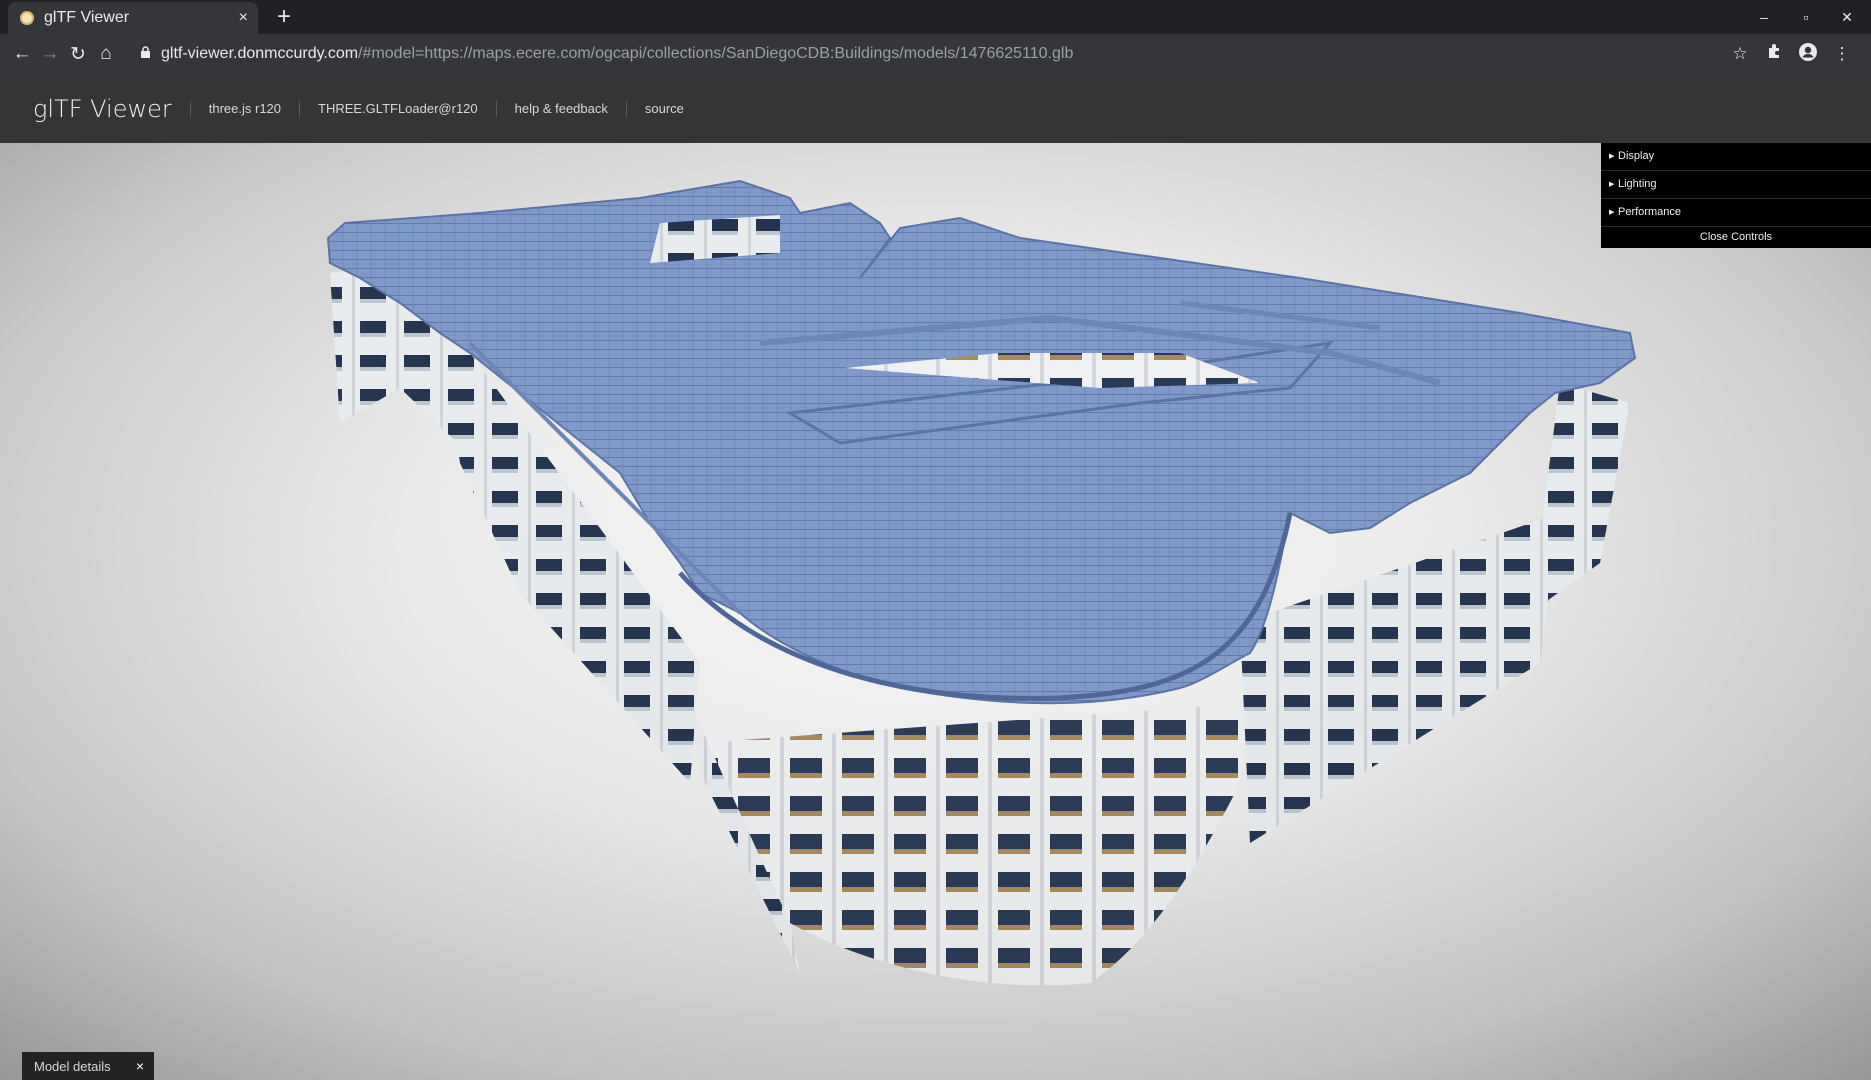 This screenshot has height=1080, width=1871. Describe the element at coordinates (102, 109) in the screenshot. I see `app-title: glTF Viewer` at that location.